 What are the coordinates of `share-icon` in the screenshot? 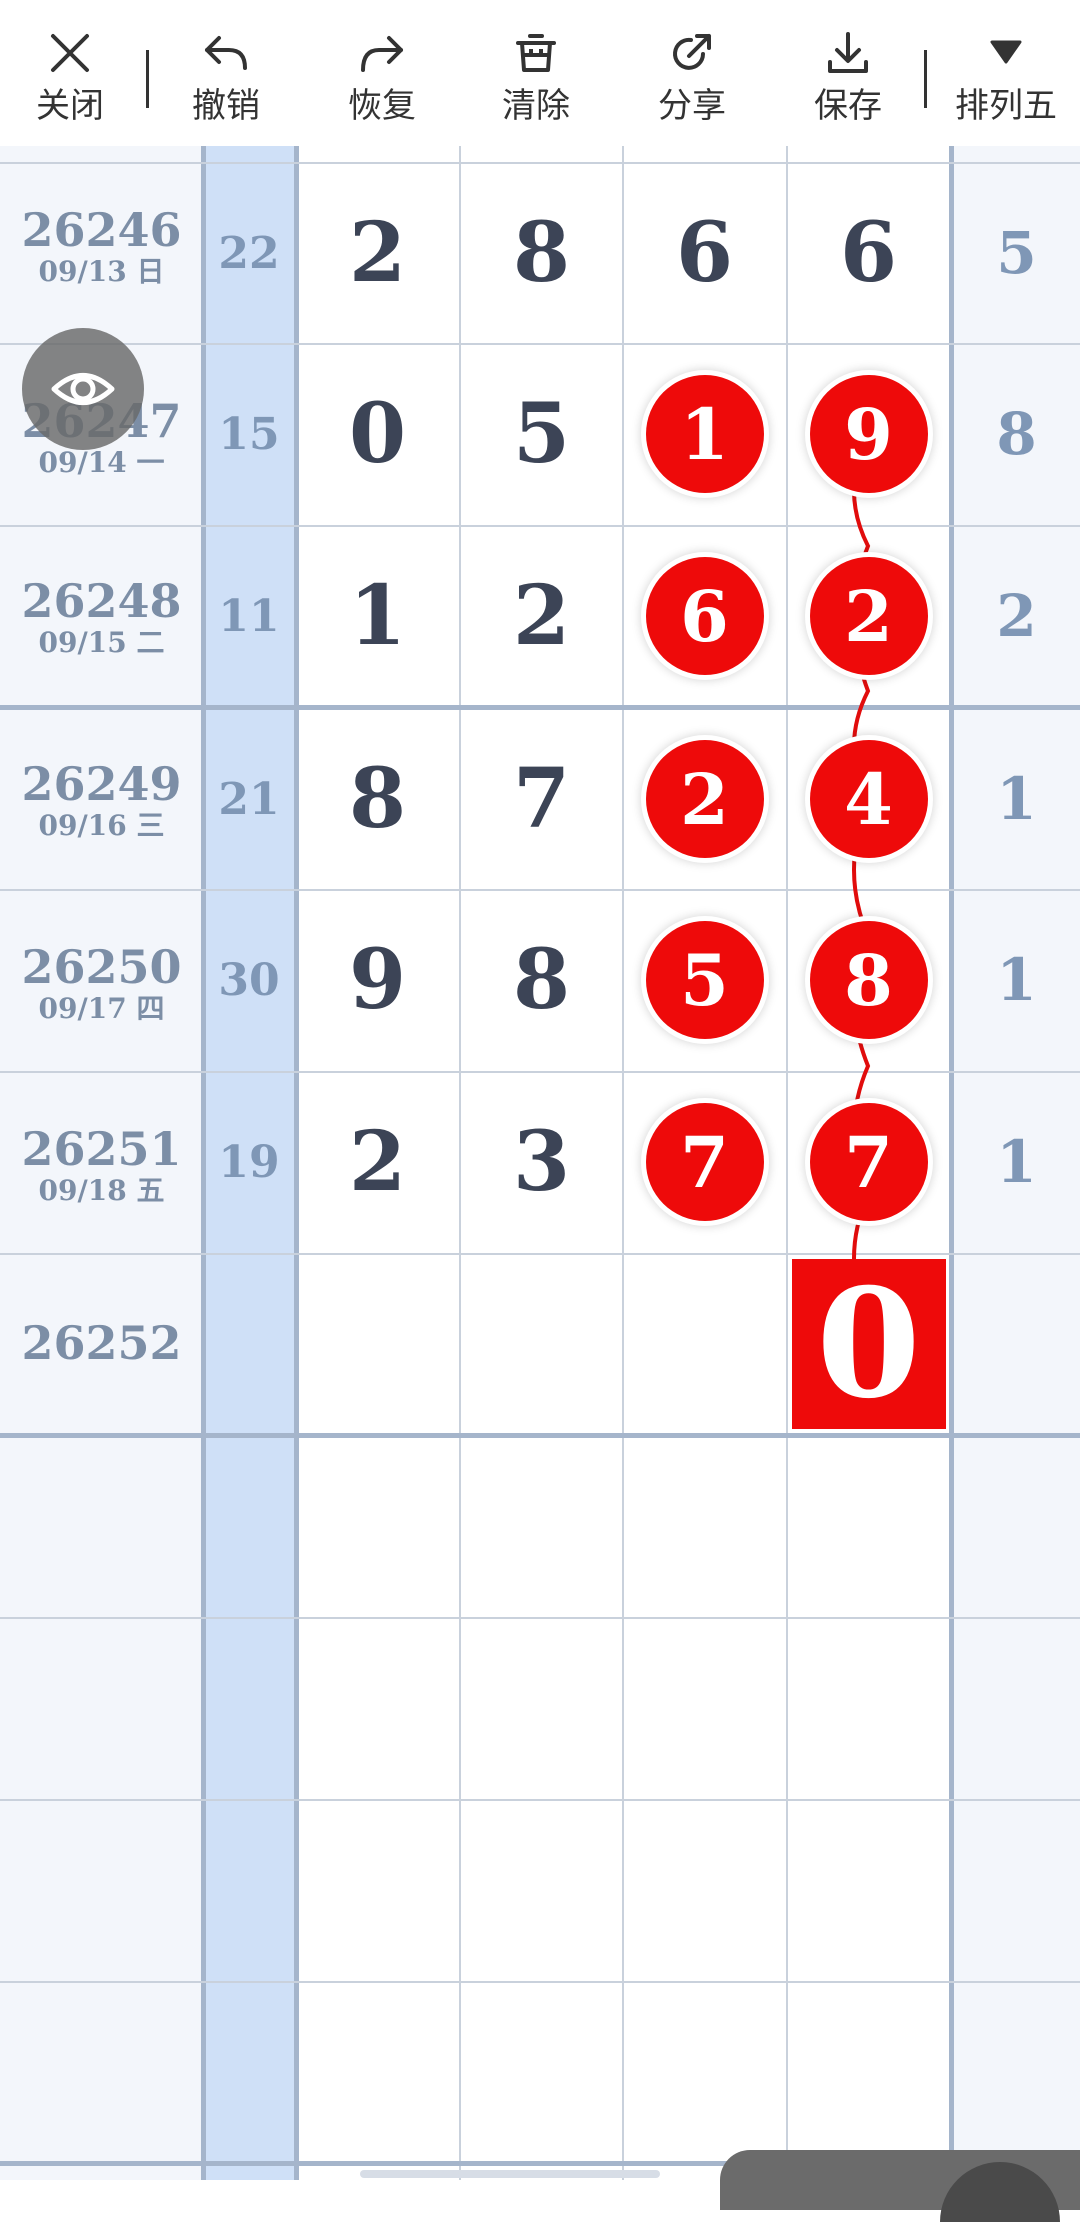 It's located at (692, 52).